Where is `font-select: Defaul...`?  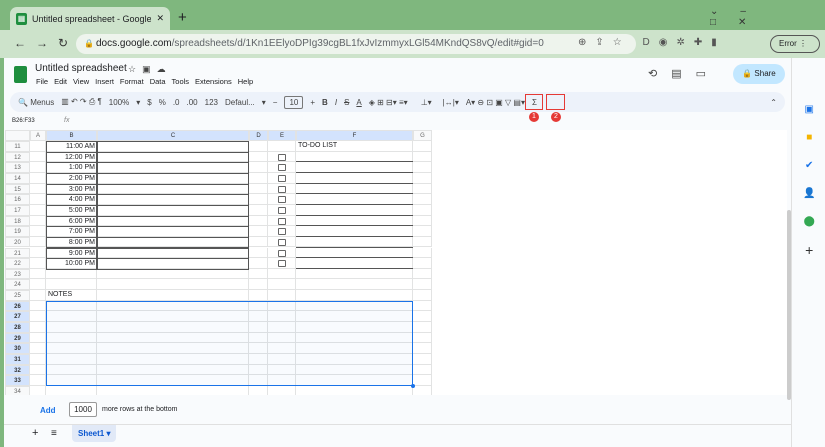
font-select: Defaul... is located at coordinates (240, 102).